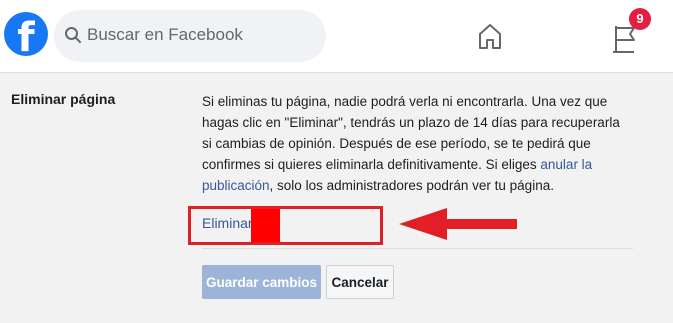 The width and height of the screenshot is (673, 323). I want to click on divider, so click(417, 248).